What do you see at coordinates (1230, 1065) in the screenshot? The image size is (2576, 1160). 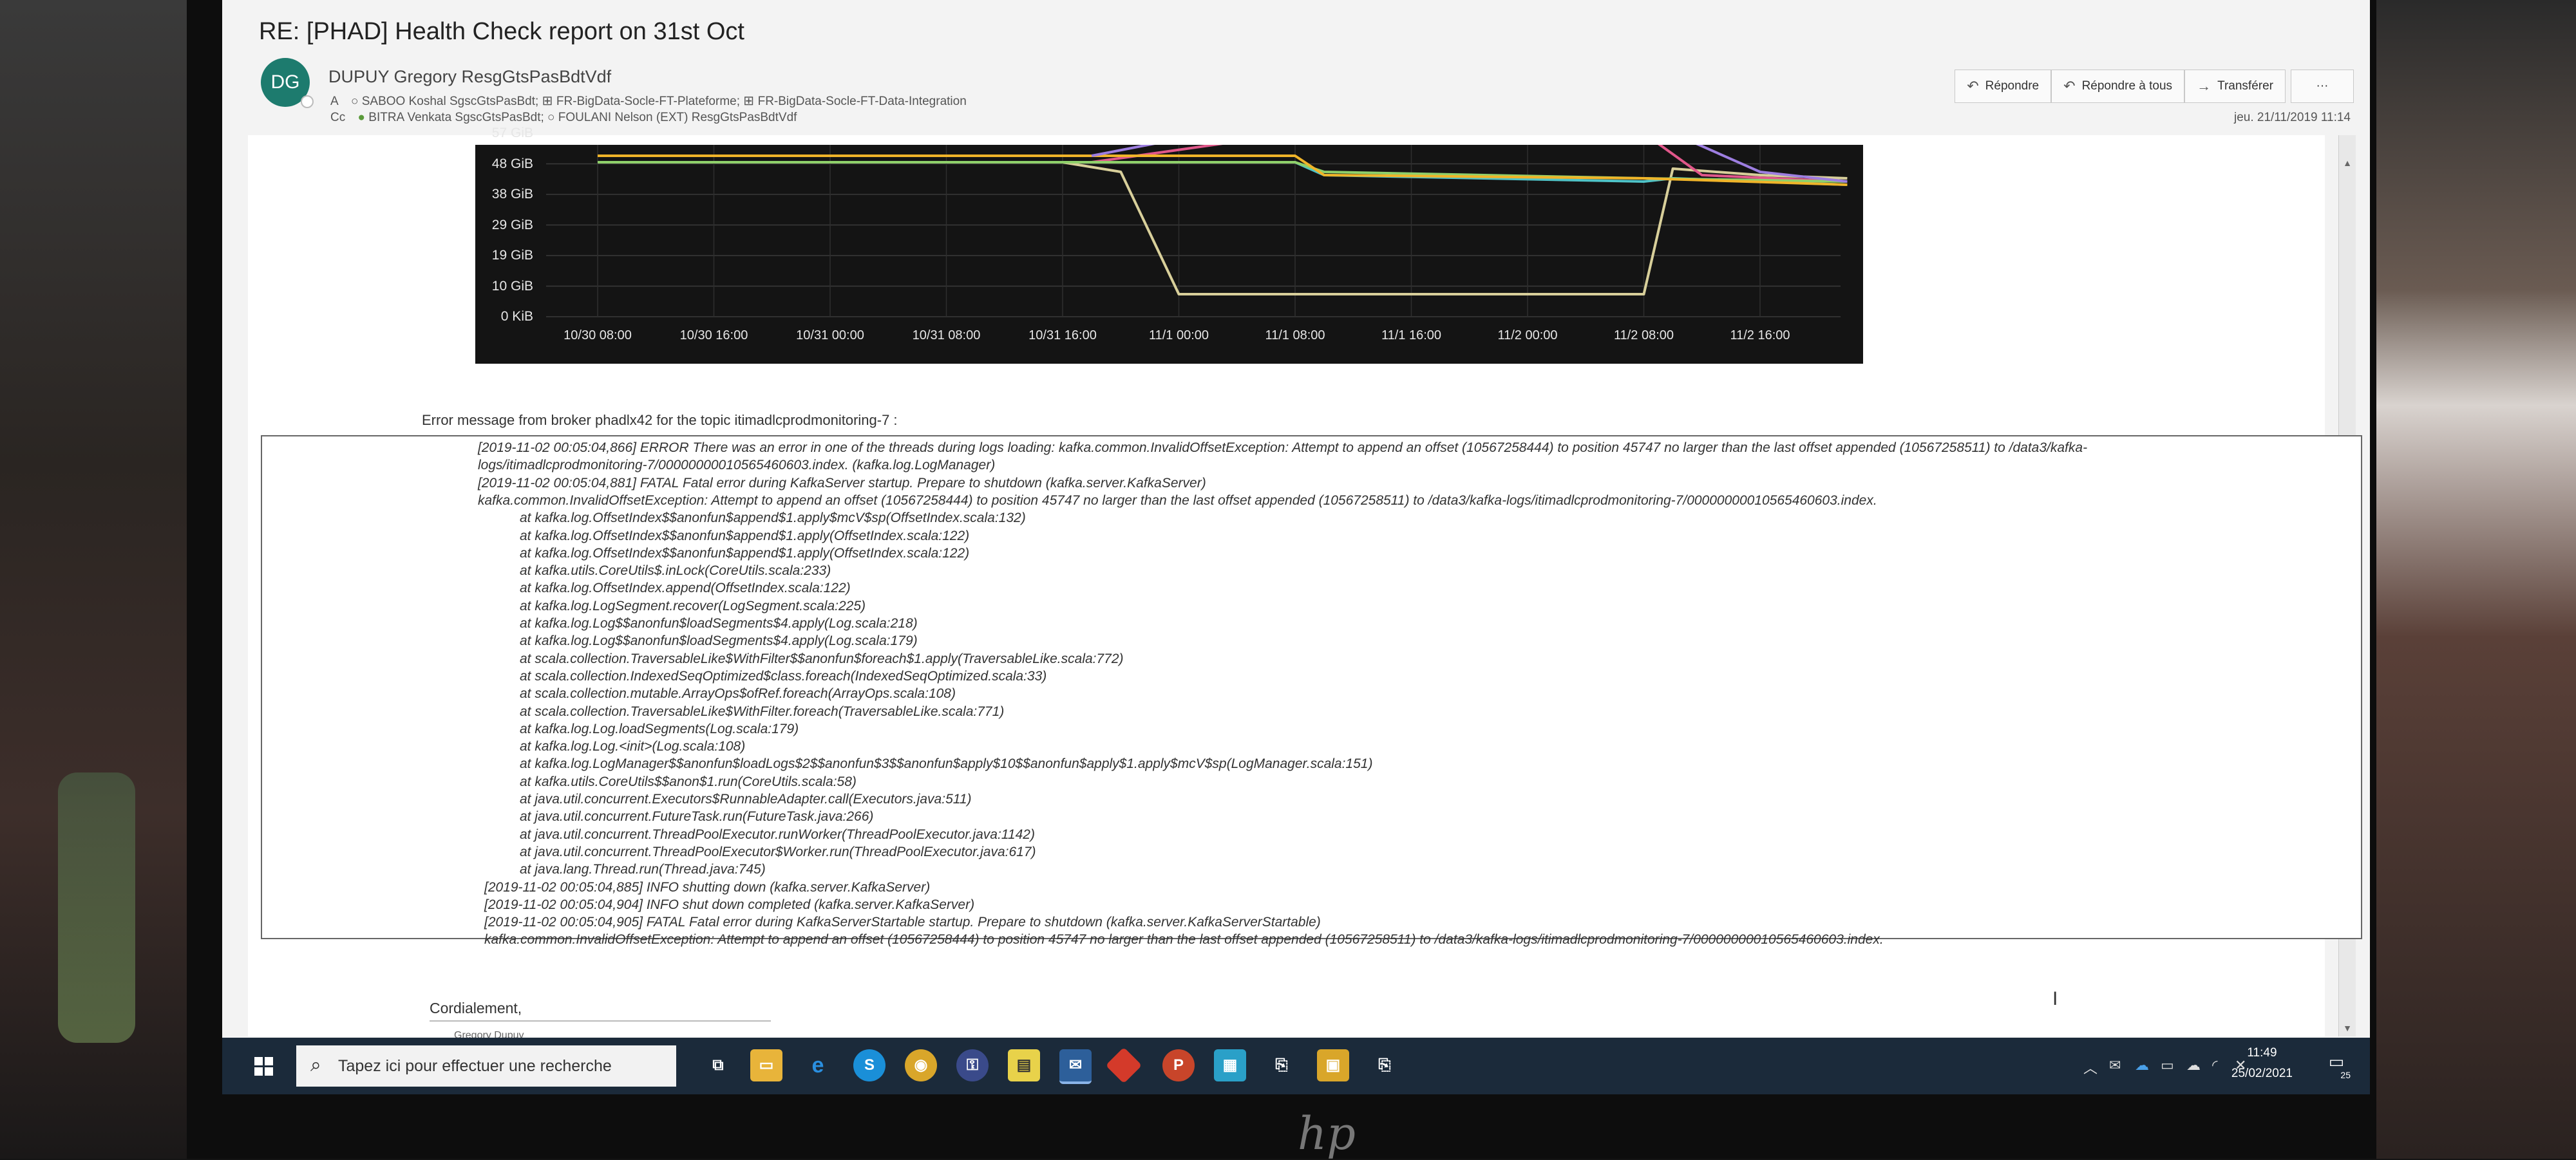 I see `app-icon: ▦` at bounding box center [1230, 1065].